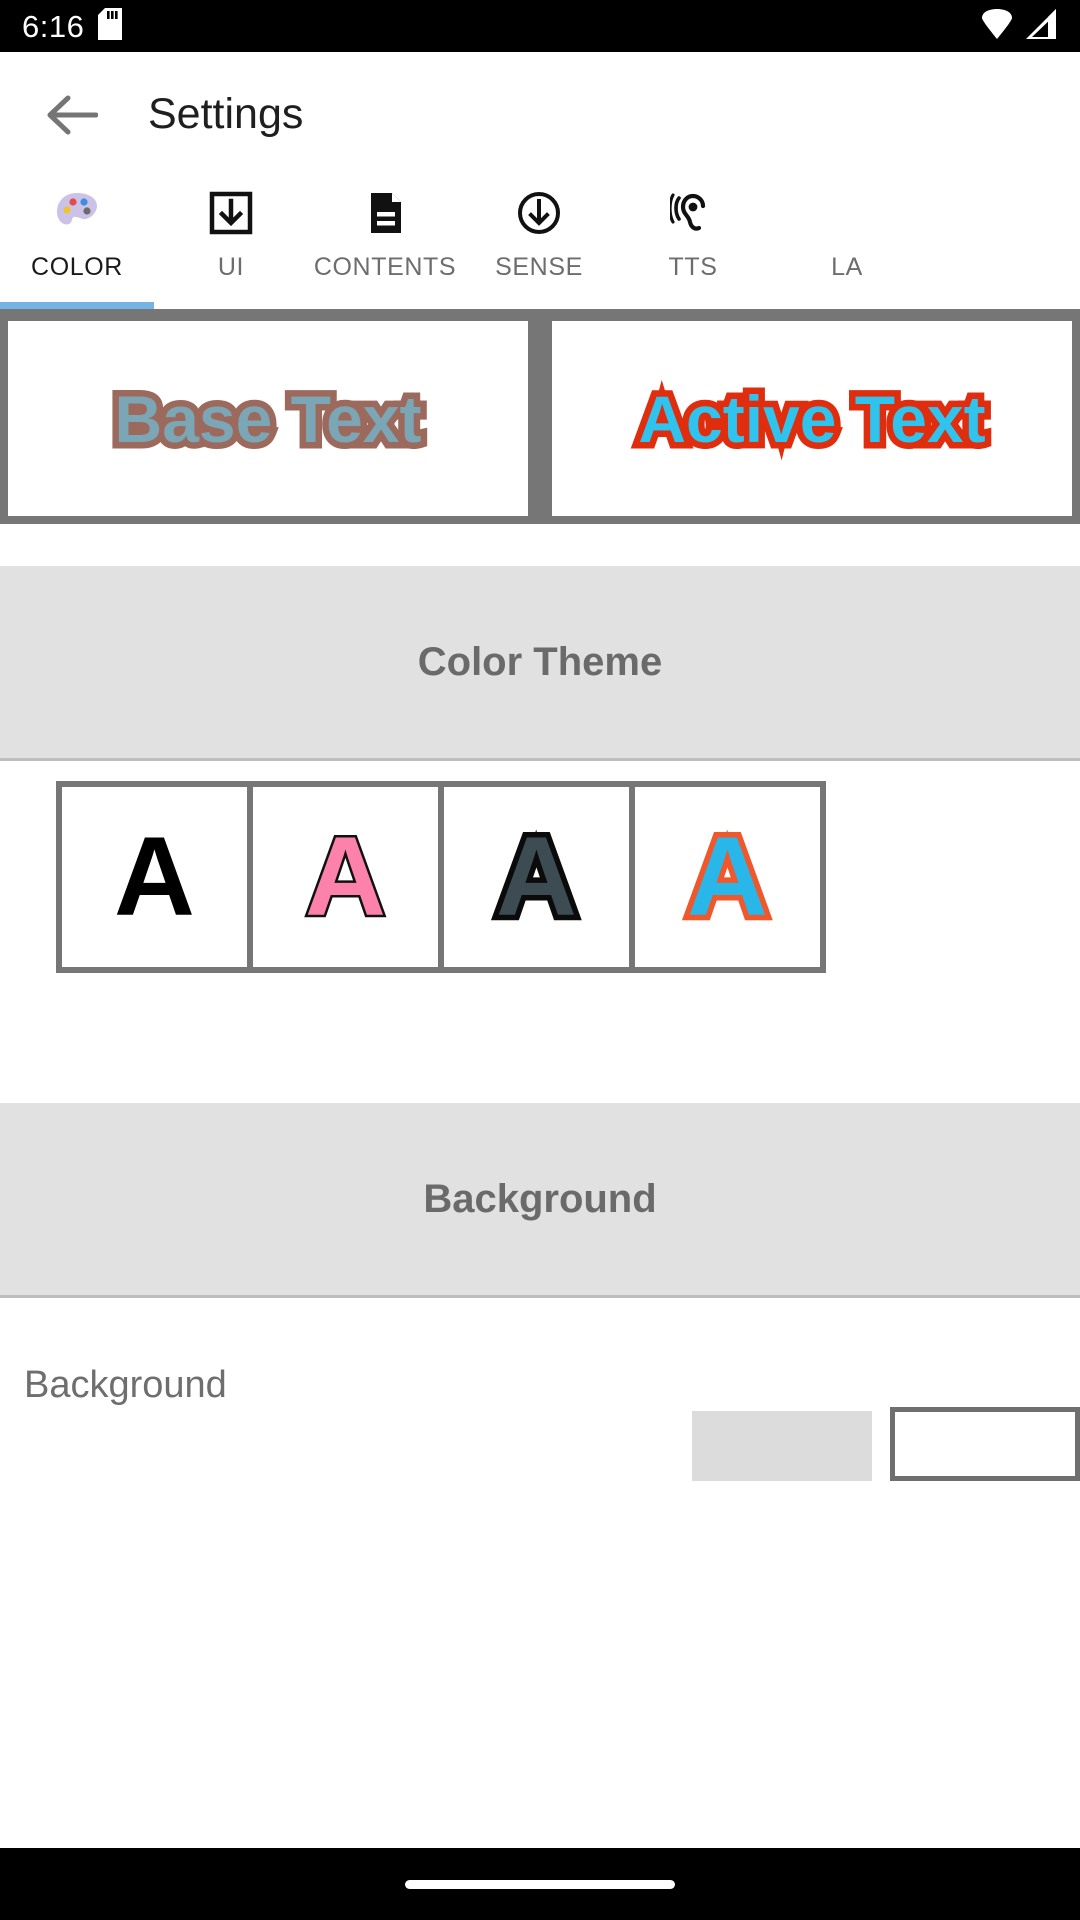 This screenshot has width=1080, height=1920. What do you see at coordinates (53, 26) in the screenshot?
I see `status-bar-clock: 6:16` at bounding box center [53, 26].